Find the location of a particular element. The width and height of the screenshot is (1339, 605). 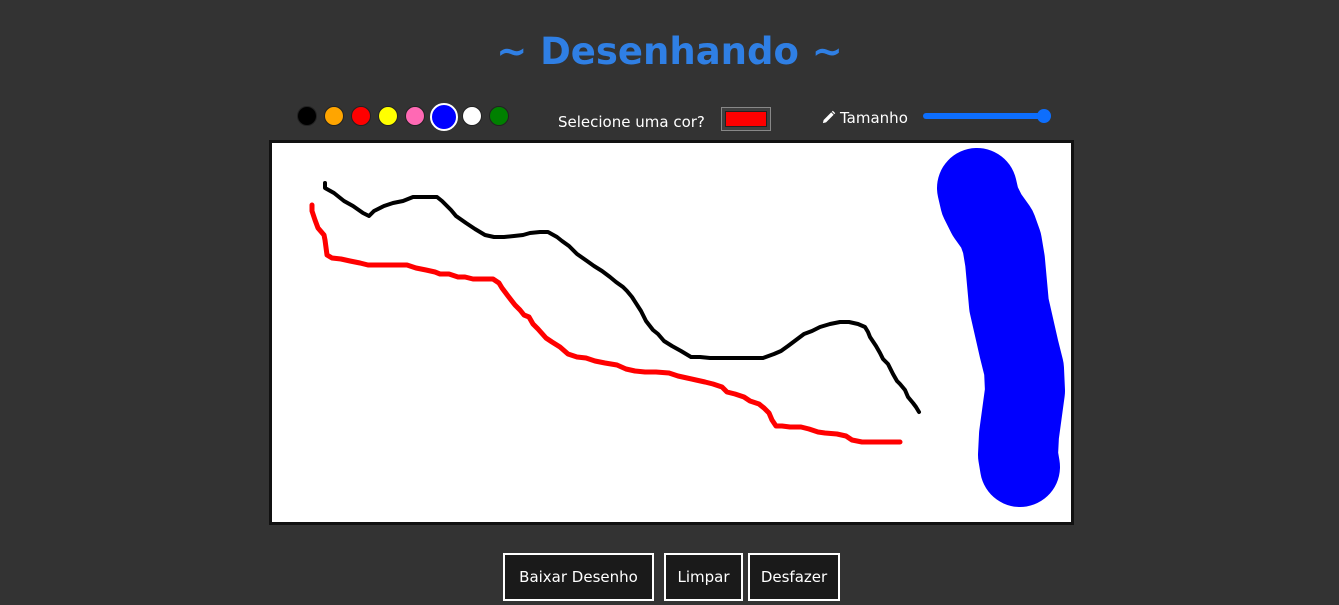

swatch-green is located at coordinates (499, 116).